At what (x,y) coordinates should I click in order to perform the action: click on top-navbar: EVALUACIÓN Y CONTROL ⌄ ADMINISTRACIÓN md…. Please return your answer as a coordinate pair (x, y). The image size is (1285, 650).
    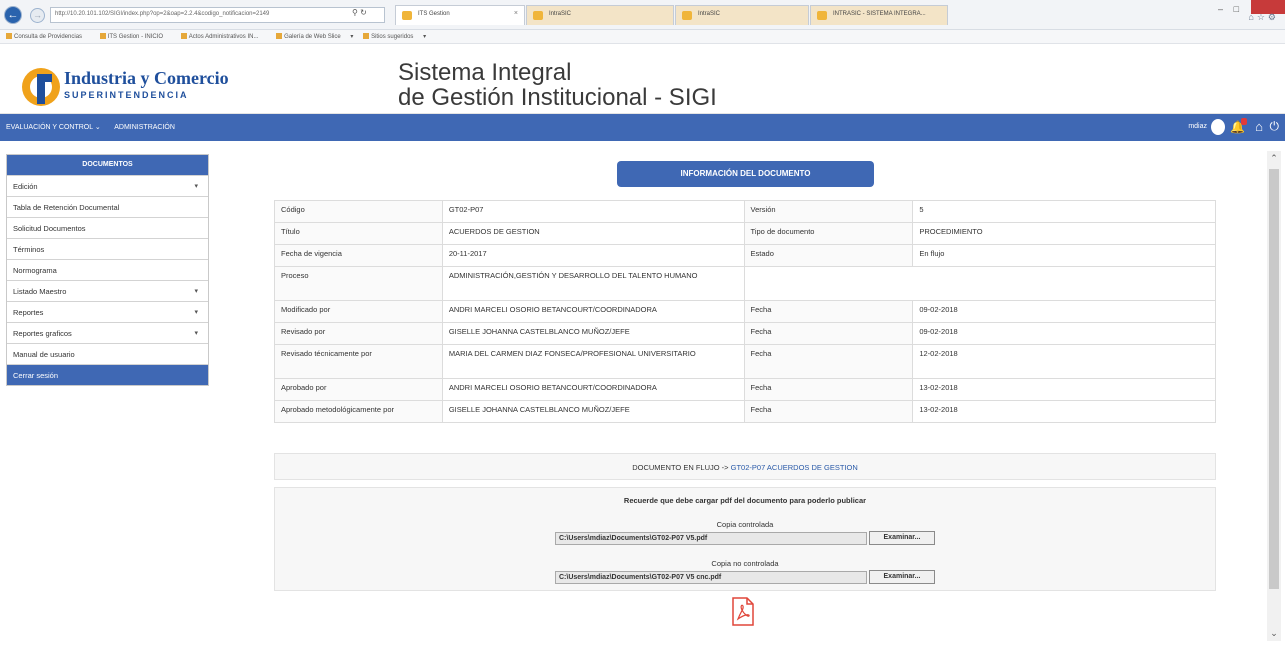
    Looking at the image, I should click on (642, 127).